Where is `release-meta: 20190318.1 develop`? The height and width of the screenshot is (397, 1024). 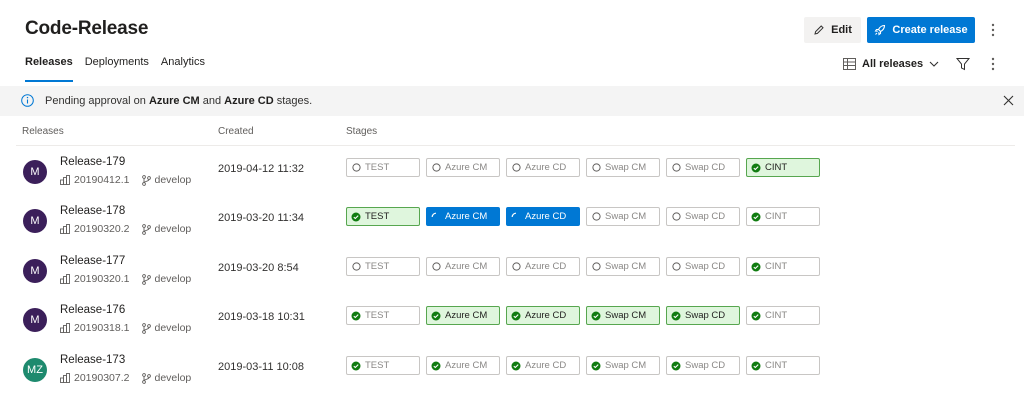 release-meta: 20190318.1 develop is located at coordinates (125, 328).